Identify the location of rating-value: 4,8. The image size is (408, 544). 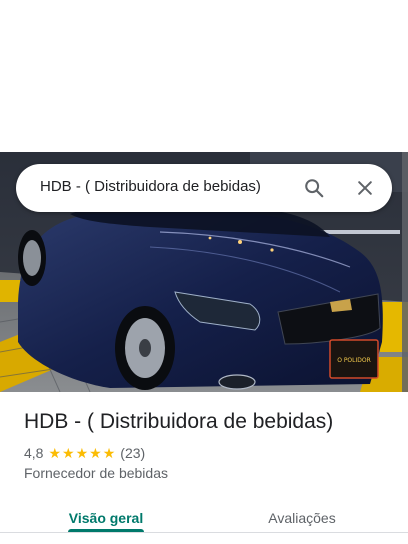
(34, 453).